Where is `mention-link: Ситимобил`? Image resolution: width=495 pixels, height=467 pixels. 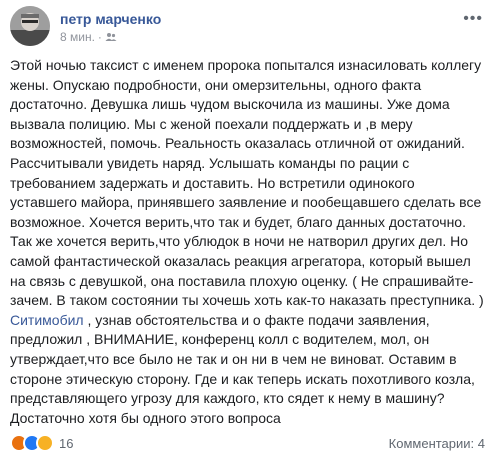 mention-link: Ситимобил is located at coordinates (47, 320).